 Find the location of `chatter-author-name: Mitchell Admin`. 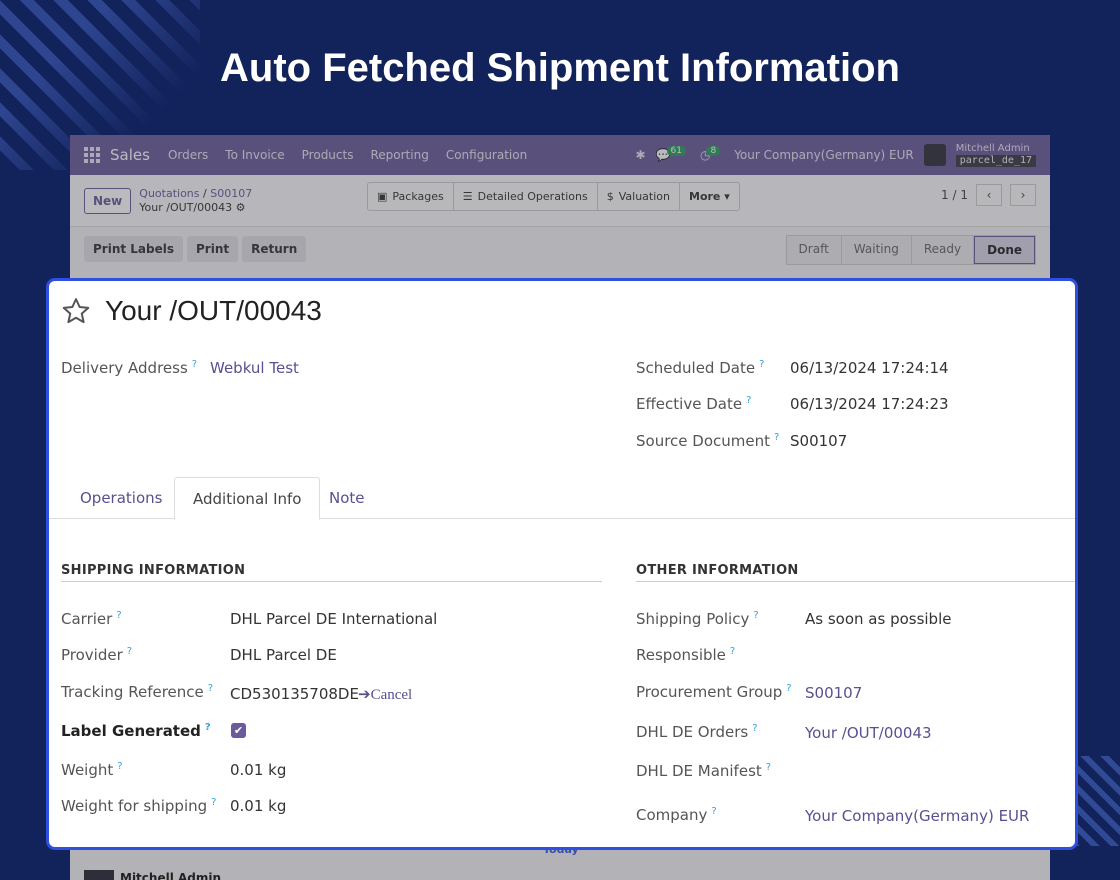

chatter-author-name: Mitchell Admin is located at coordinates (171, 875).